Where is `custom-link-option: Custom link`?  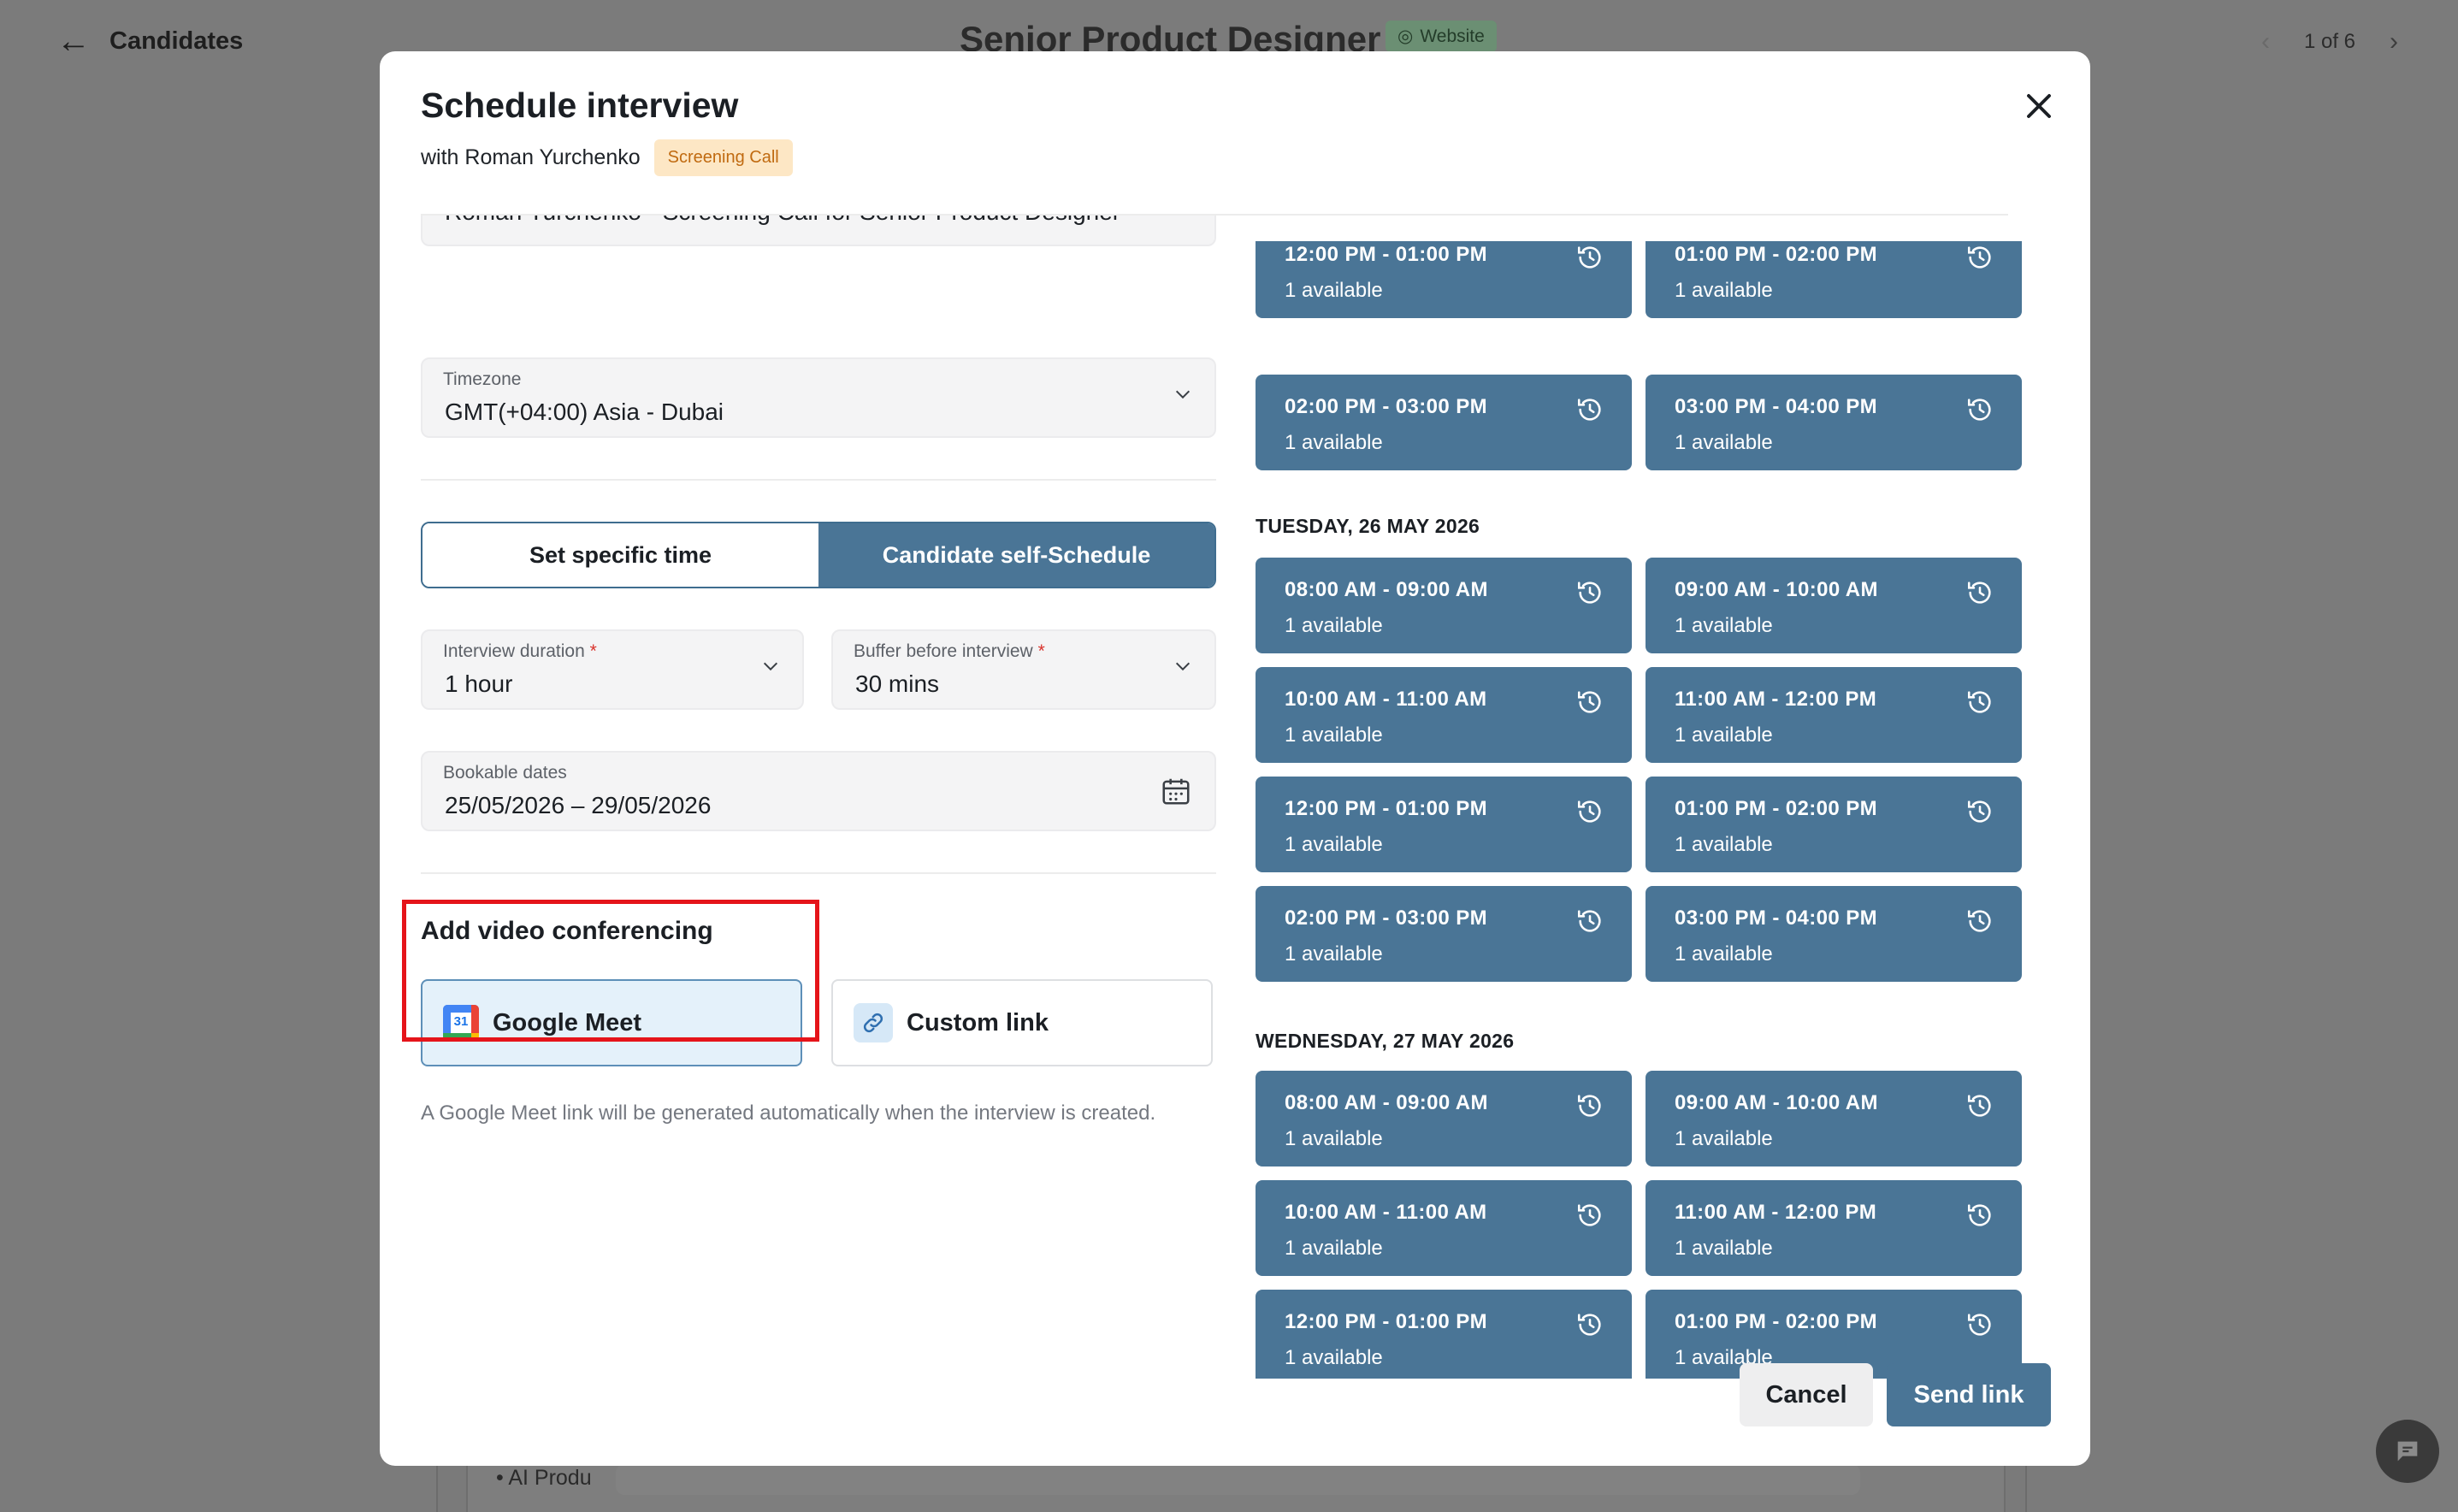
custom-link-option: Custom link is located at coordinates (1022, 1022).